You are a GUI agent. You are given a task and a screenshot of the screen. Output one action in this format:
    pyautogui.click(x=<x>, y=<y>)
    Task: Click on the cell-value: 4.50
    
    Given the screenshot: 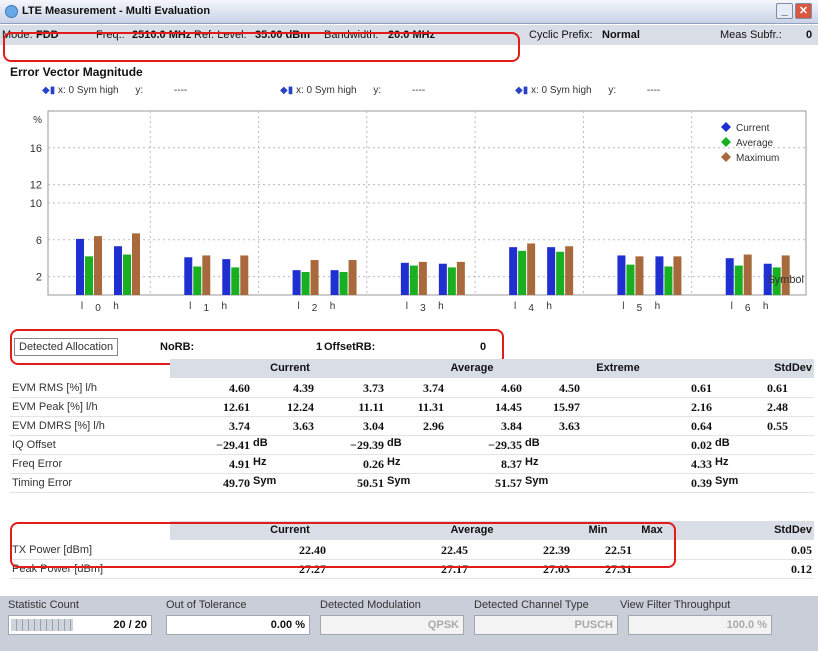 What is the action you would take?
    pyautogui.click(x=569, y=388)
    